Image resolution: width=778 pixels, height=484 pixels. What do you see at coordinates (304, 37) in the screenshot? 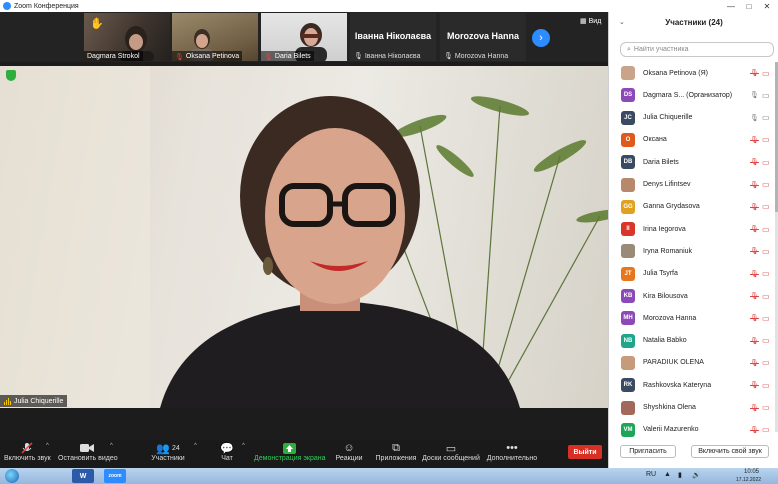
I see `thumbnail-video: 🎙 Daria Bilets` at bounding box center [304, 37].